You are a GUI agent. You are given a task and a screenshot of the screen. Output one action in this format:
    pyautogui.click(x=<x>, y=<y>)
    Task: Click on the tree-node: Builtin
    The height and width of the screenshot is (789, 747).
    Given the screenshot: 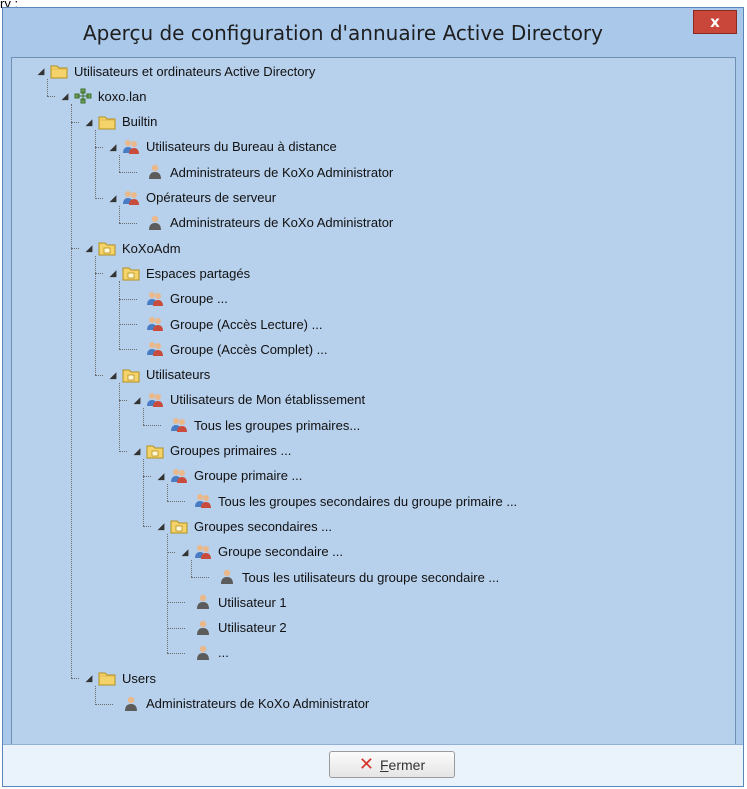 What is the action you would take?
    pyautogui.click(x=120, y=122)
    